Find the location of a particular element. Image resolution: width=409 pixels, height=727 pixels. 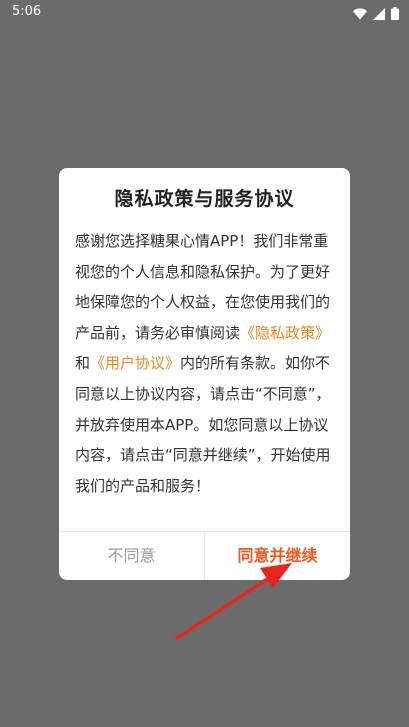

agree-continue-button: 同意并继续 is located at coordinates (277, 556).